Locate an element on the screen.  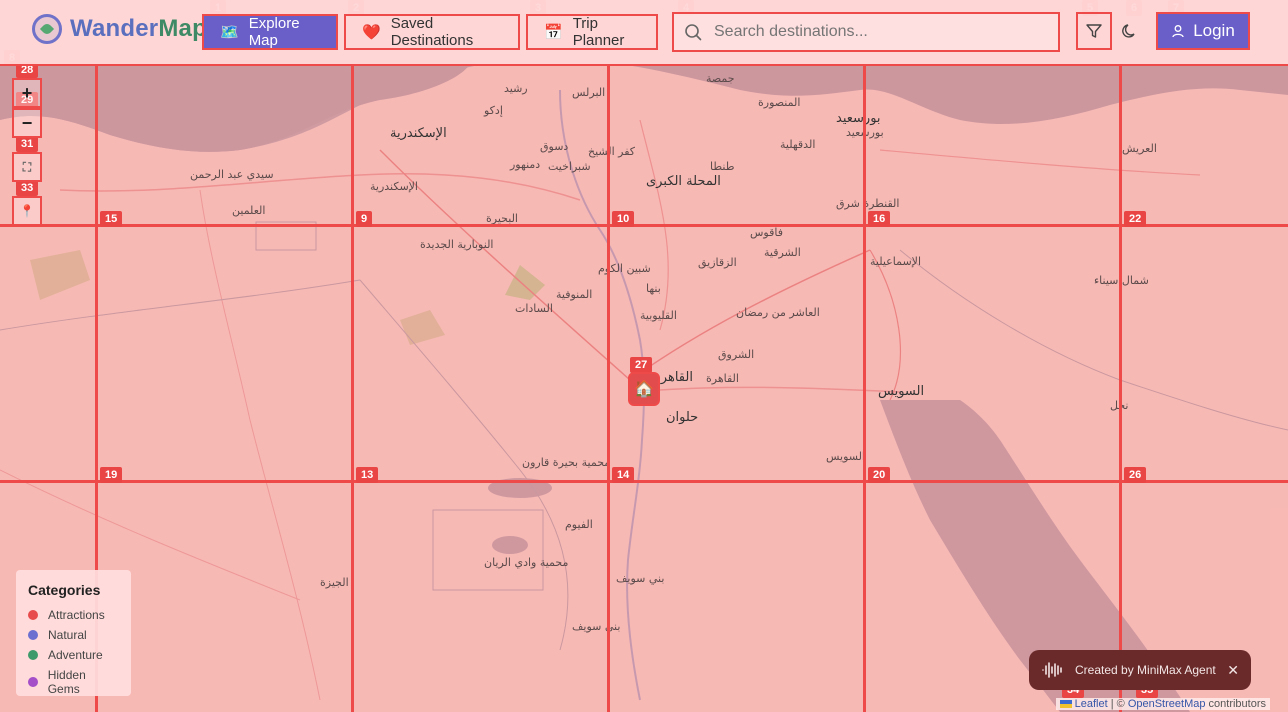
attractions-dot-icon is located at coordinates (33, 615).